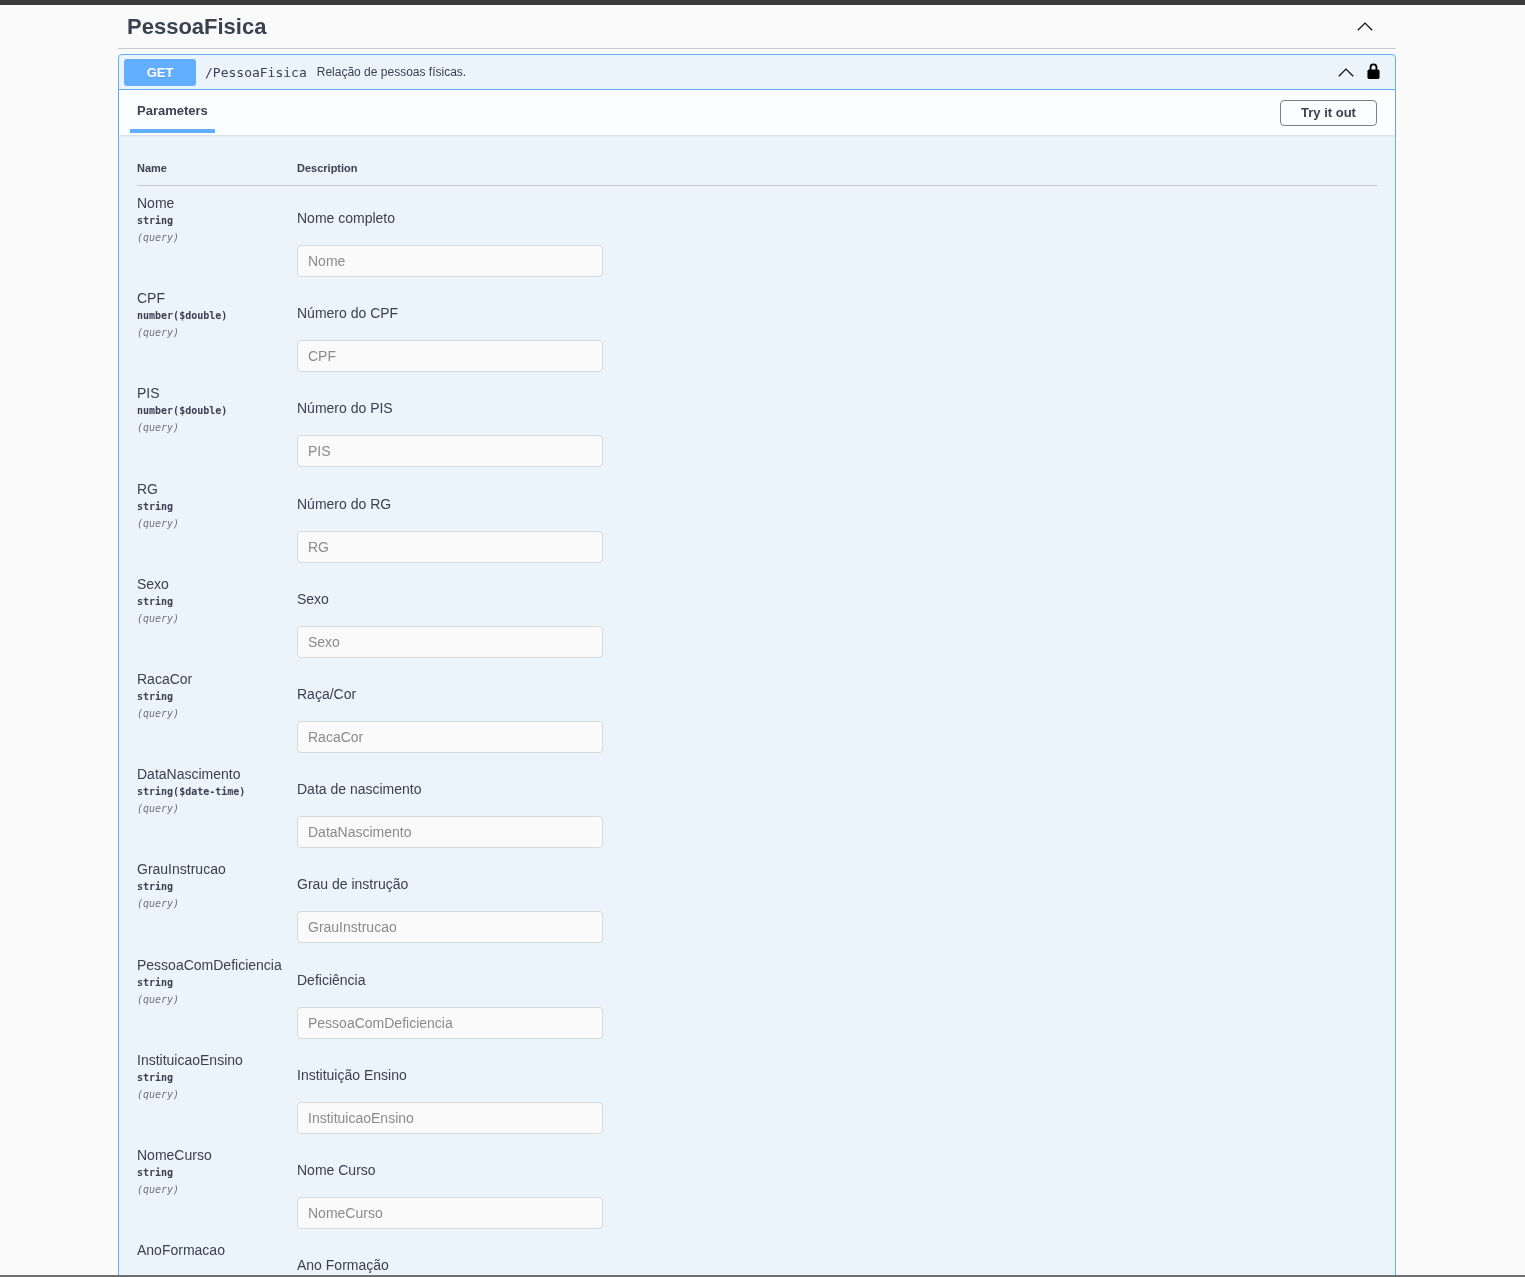 The height and width of the screenshot is (1277, 1525). I want to click on parameter-description: Número do RG, so click(344, 503).